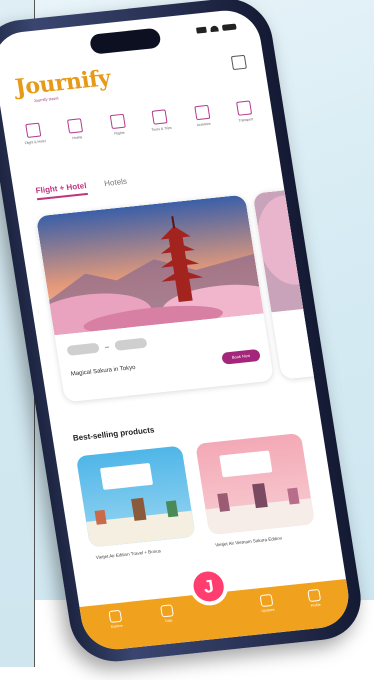  I want to click on app-tagline: Journify travel, so click(46, 99).